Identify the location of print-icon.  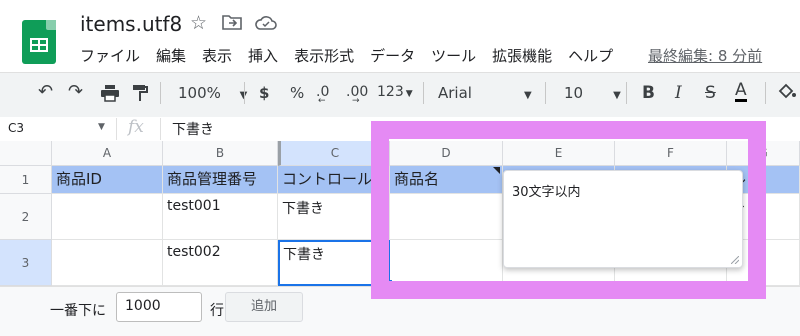
(110, 95).